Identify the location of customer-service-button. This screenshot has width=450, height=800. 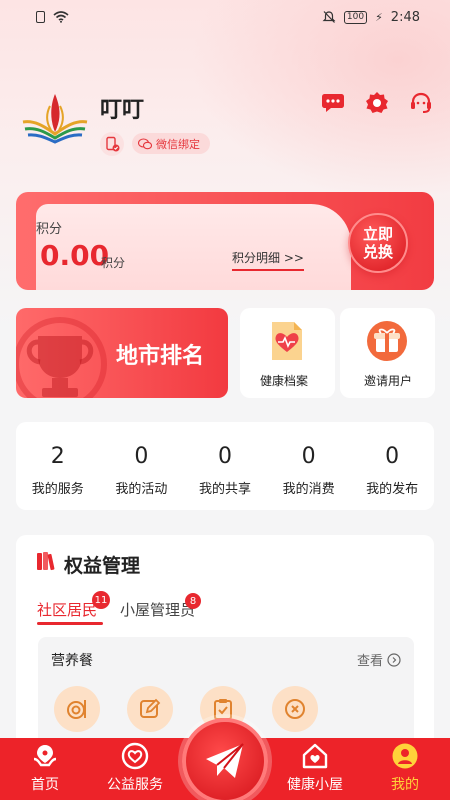
(421, 103).